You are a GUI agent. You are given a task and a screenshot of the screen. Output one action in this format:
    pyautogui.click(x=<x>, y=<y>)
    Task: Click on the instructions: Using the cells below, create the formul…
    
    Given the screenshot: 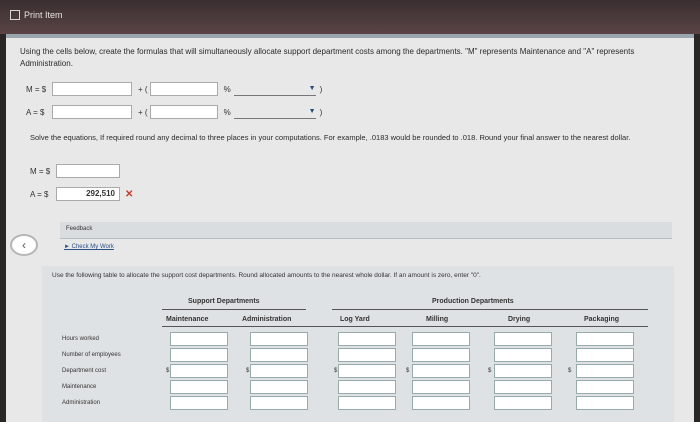 What is the action you would take?
    pyautogui.click(x=327, y=57)
    